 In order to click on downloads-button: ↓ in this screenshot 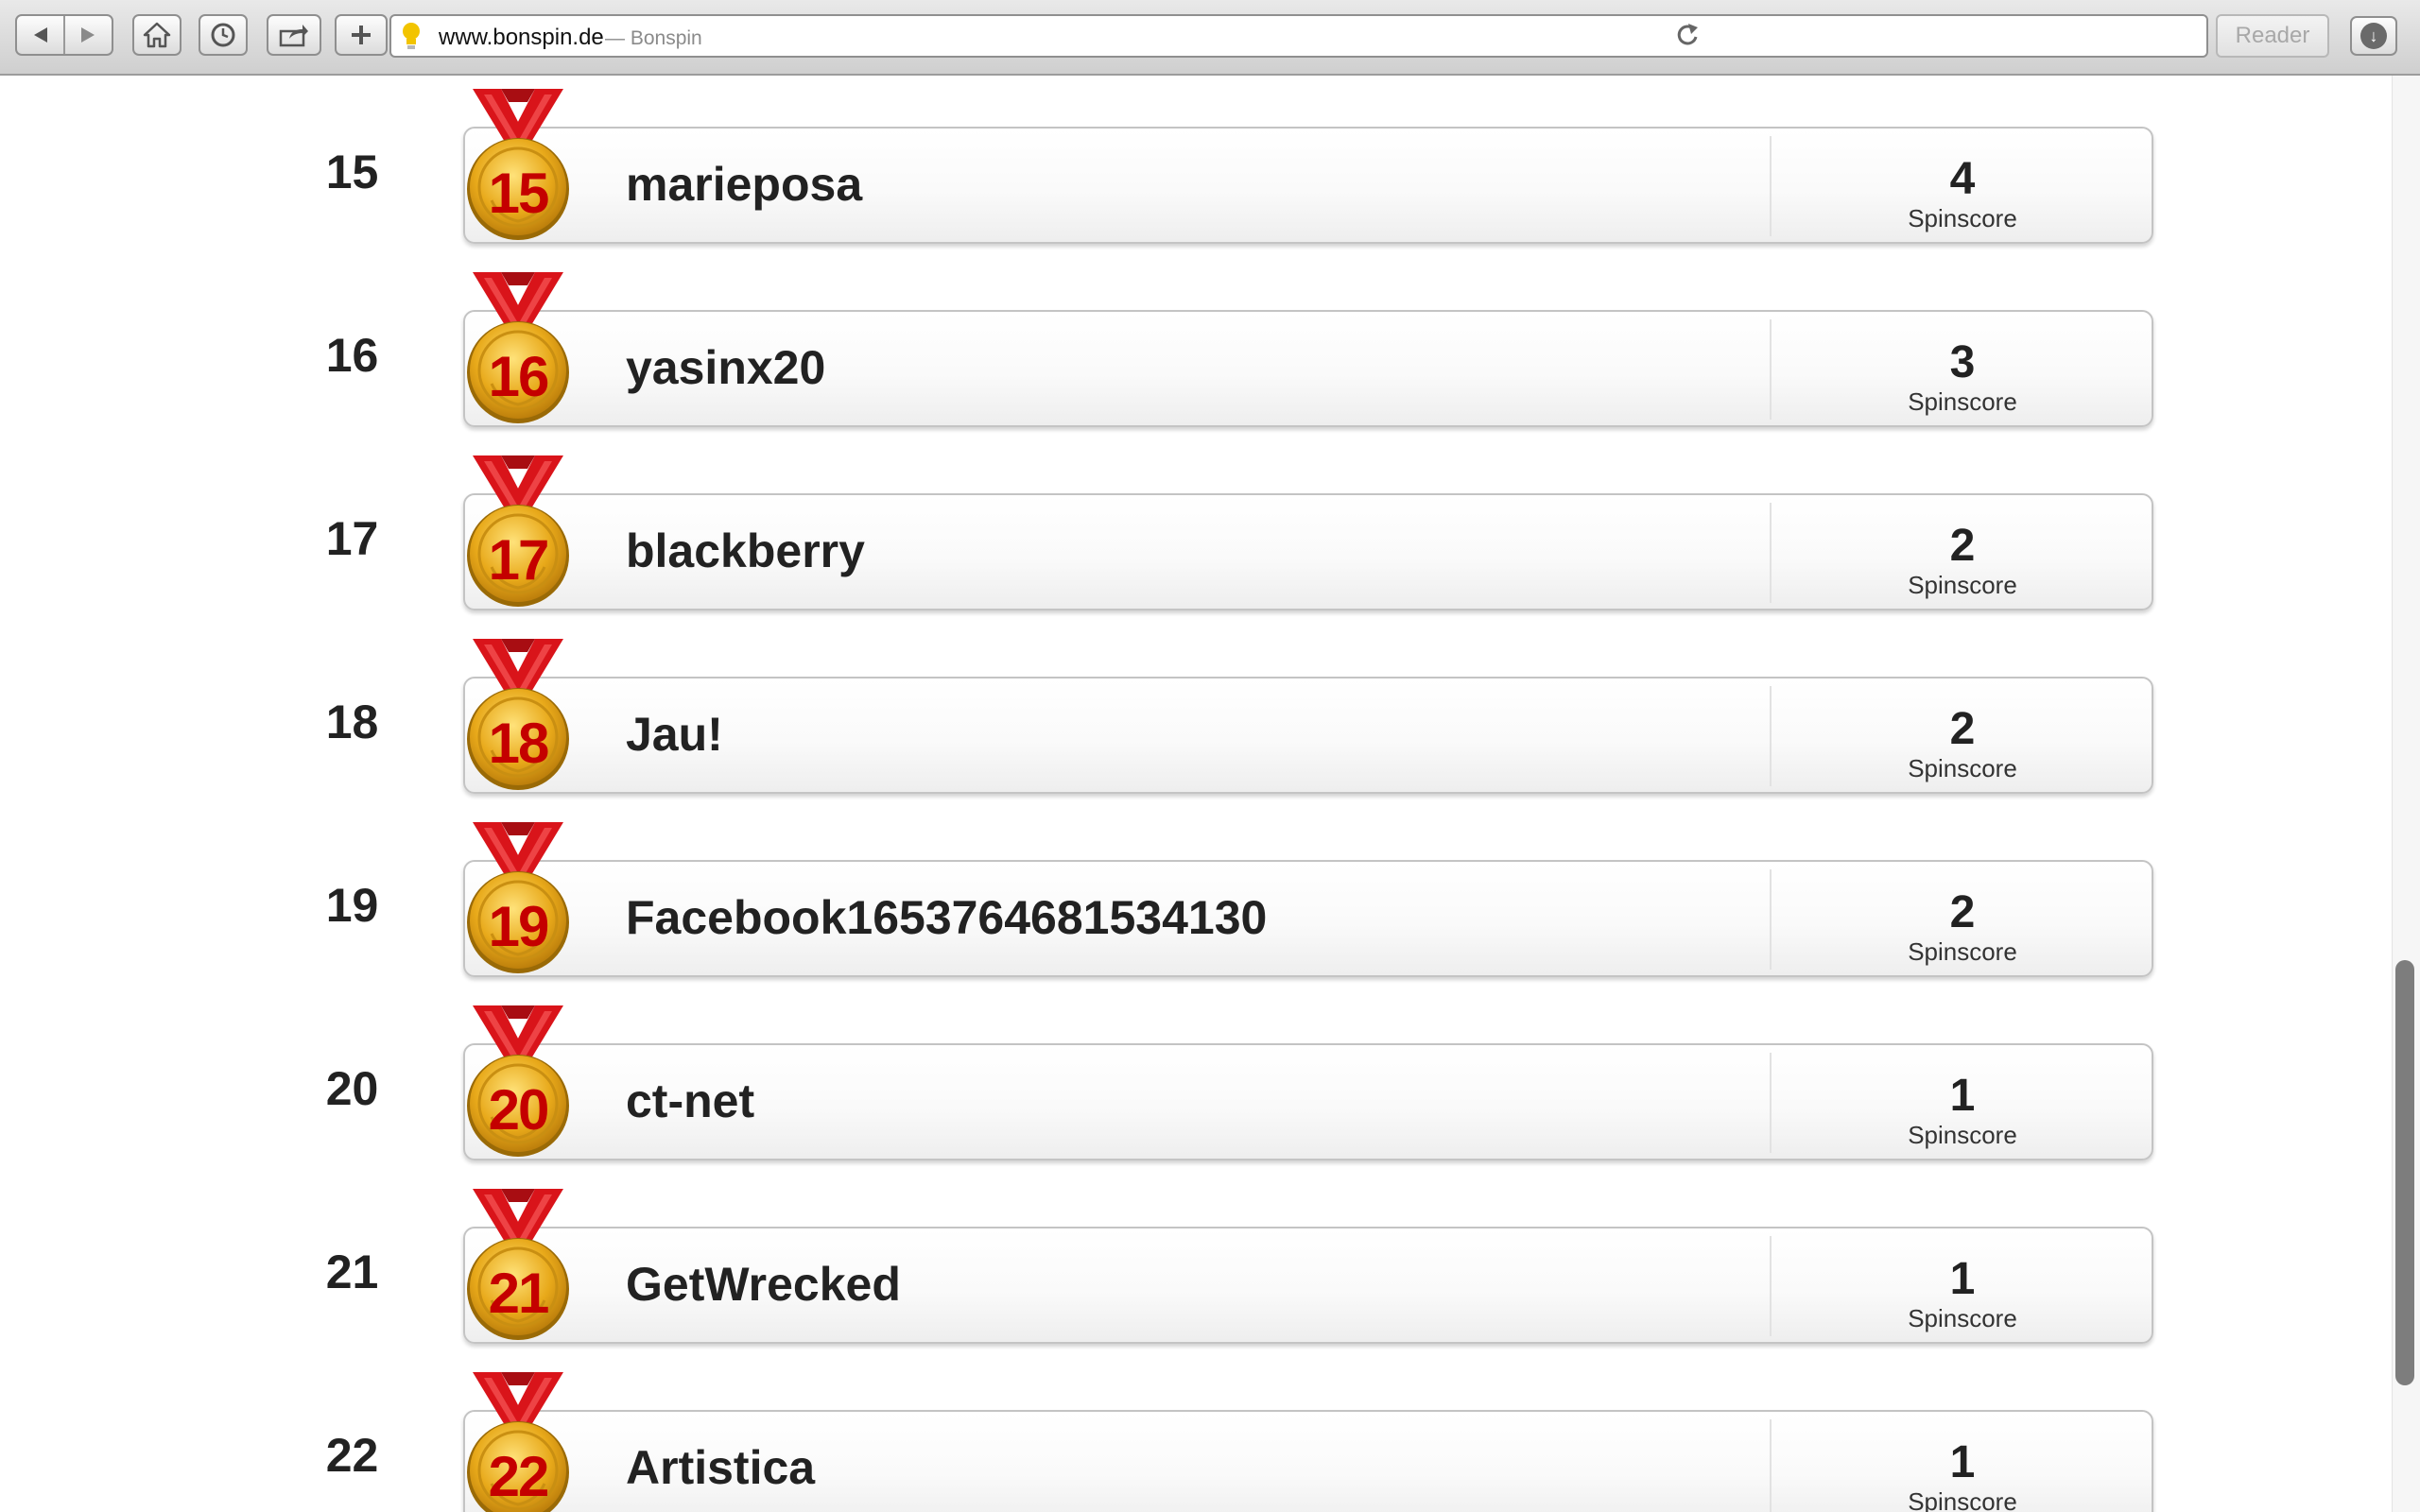, I will do `click(2373, 36)`.